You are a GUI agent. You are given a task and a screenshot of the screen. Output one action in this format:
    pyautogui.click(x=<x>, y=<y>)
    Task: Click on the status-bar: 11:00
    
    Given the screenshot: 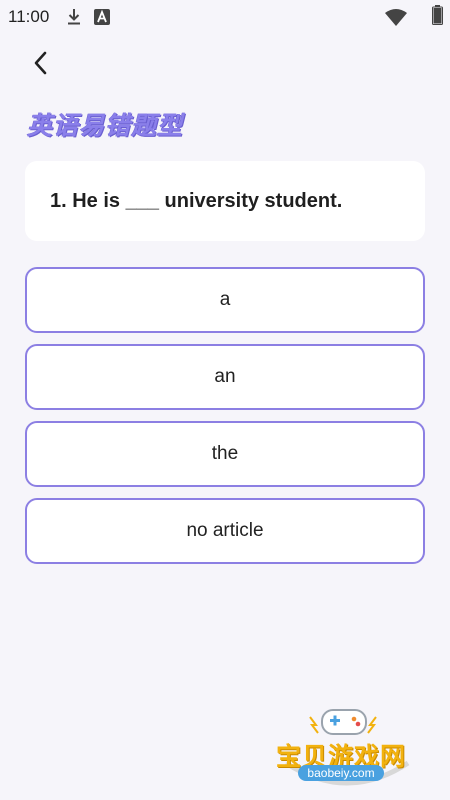 What is the action you would take?
    pyautogui.click(x=225, y=17)
    